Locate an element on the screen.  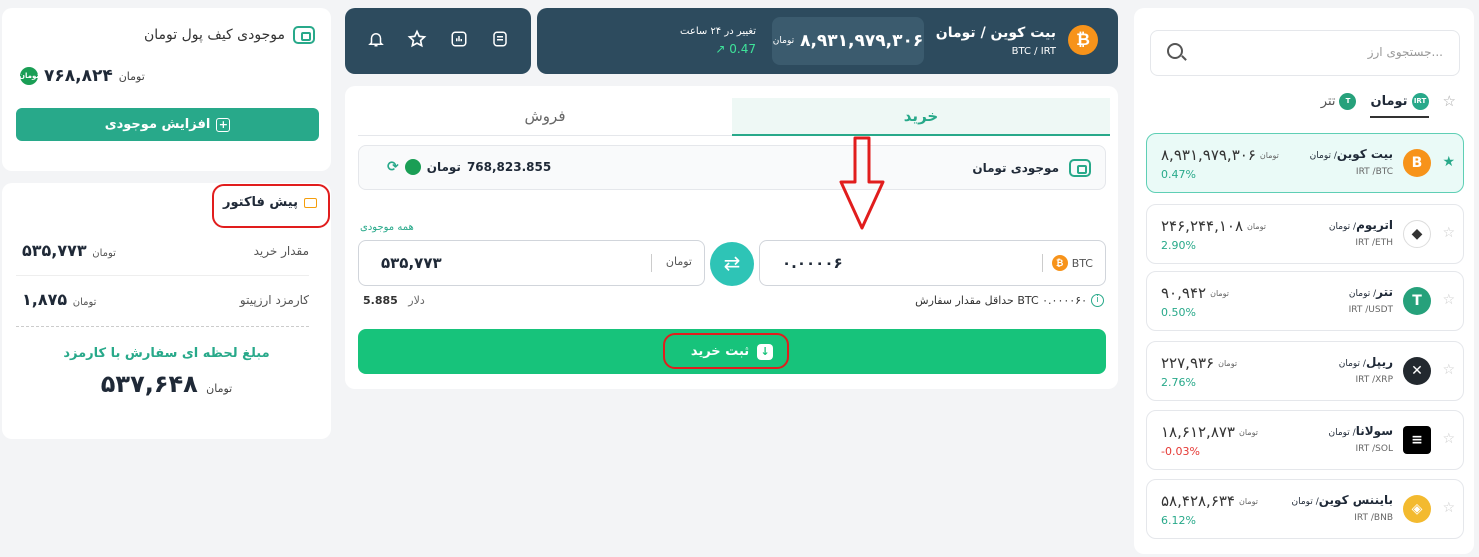
market-name: ریپل/ تومان is located at coordinates (1365, 362).